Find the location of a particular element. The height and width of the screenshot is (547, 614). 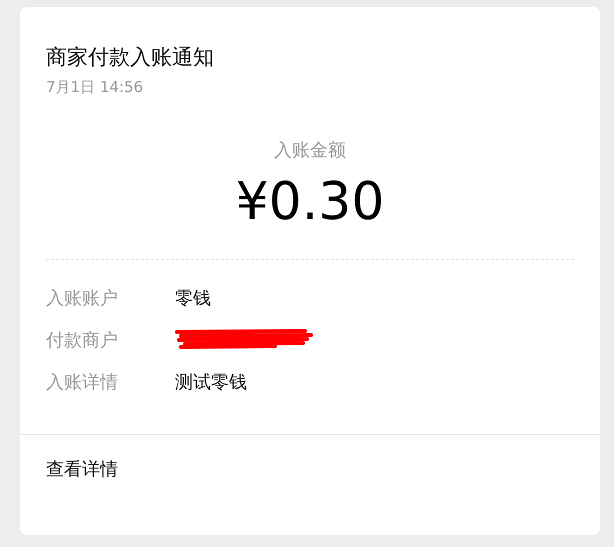

row-label: 入账详情 is located at coordinates (82, 382).